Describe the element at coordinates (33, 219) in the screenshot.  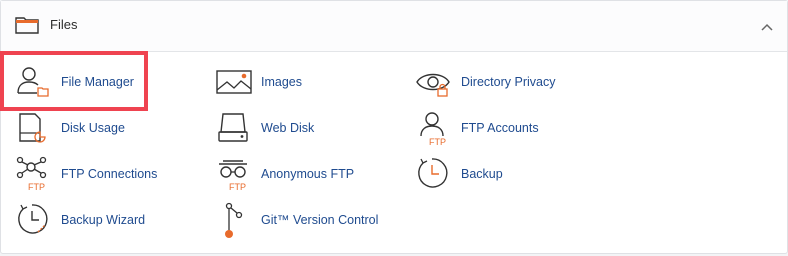
I see `backup-wizard-icon` at that location.